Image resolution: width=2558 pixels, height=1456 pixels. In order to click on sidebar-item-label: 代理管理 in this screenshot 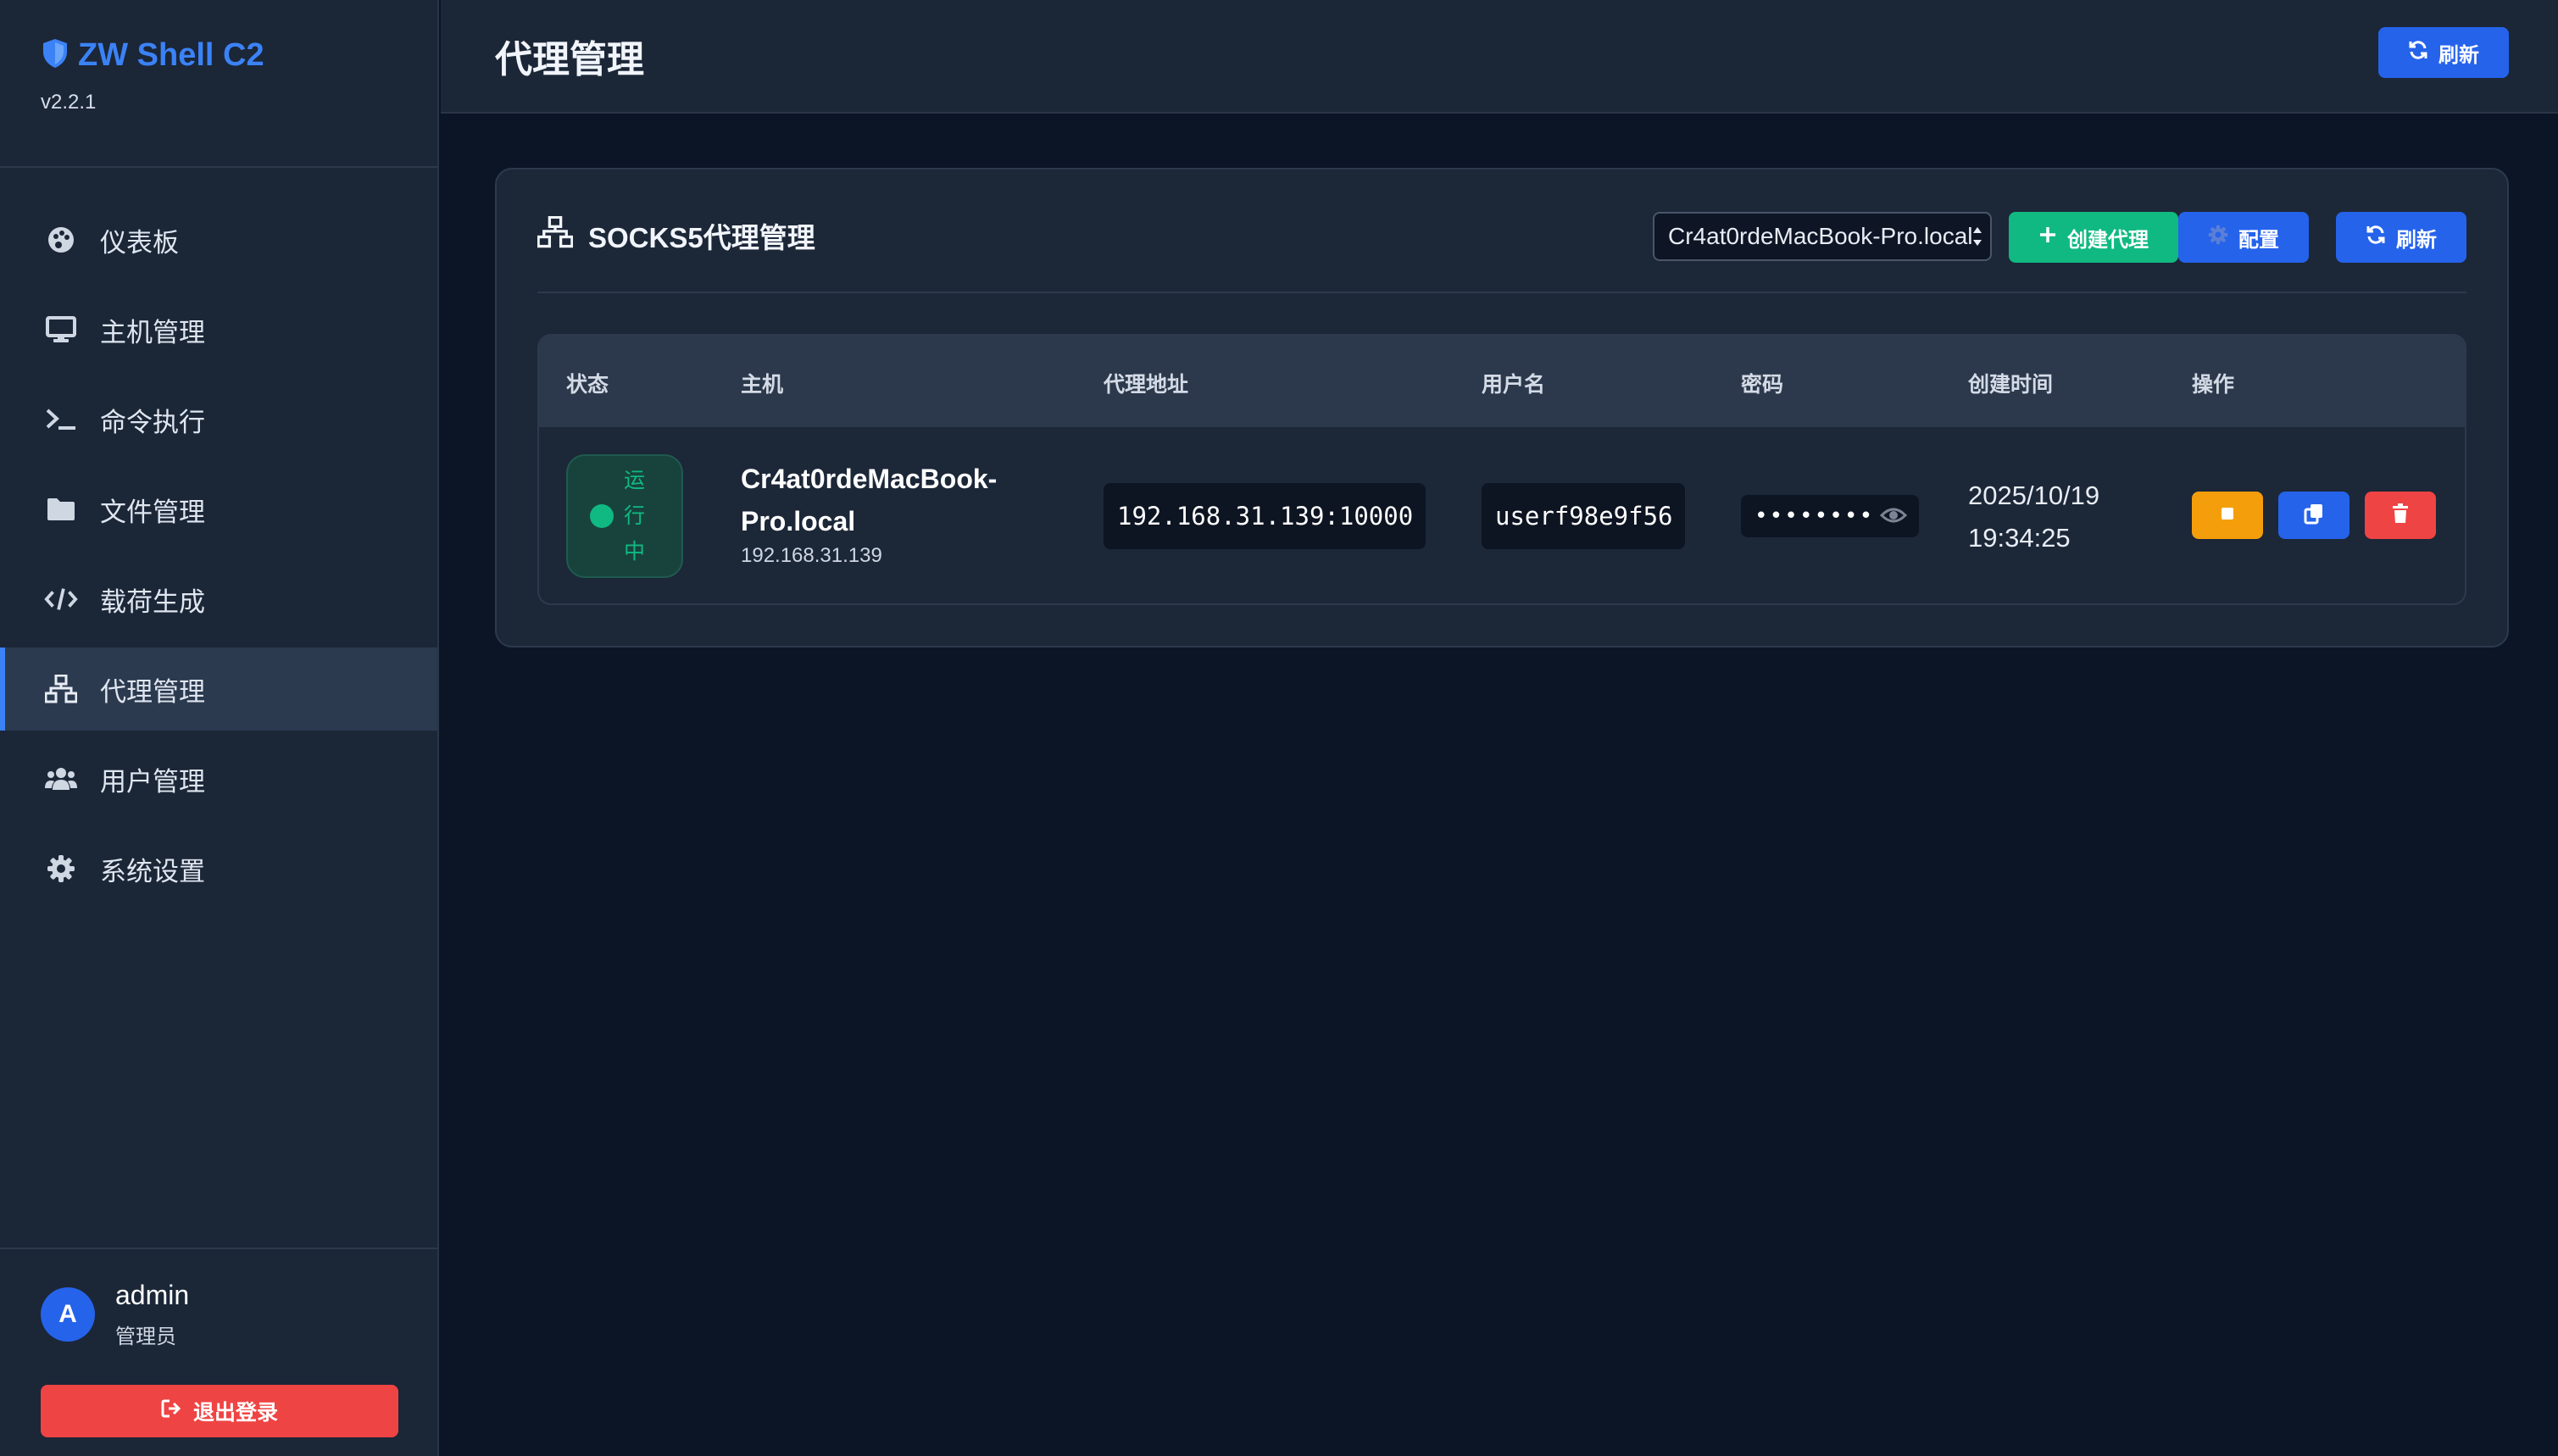, I will do `click(153, 691)`.